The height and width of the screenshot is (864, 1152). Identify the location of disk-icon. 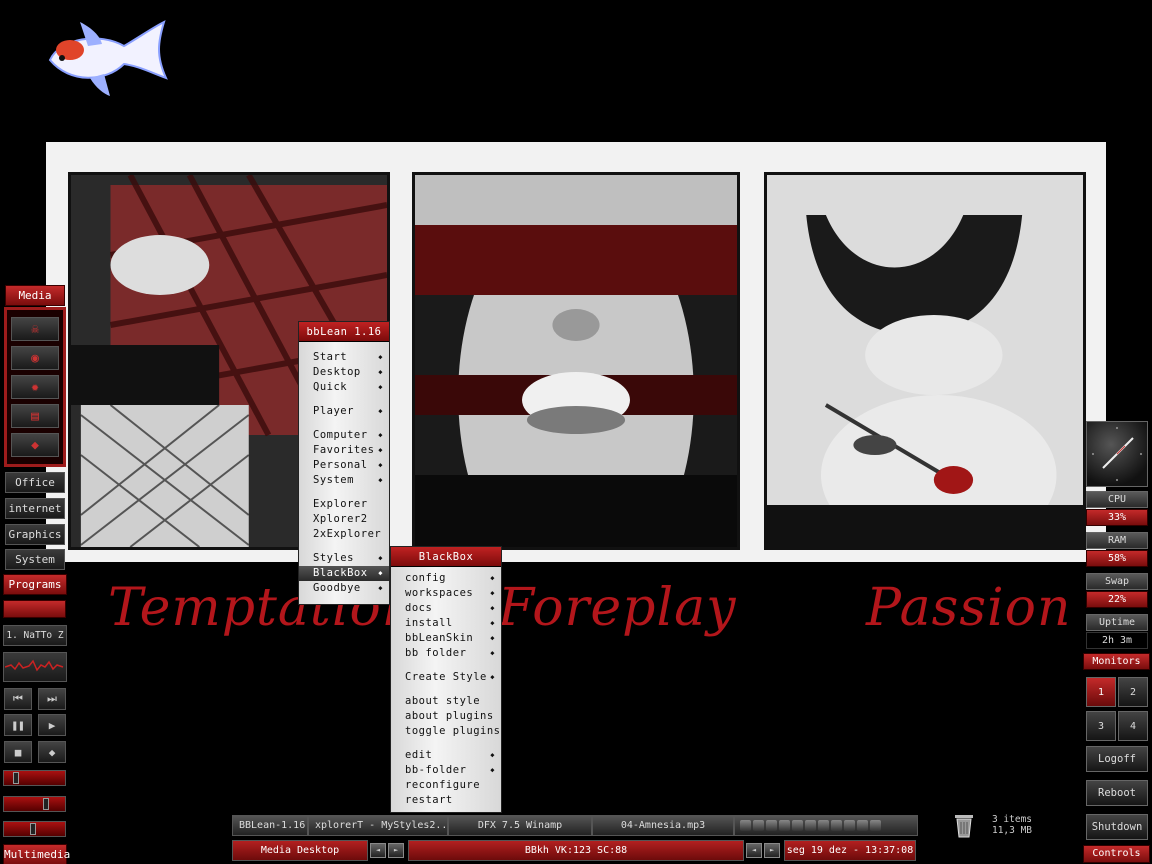
(797, 825).